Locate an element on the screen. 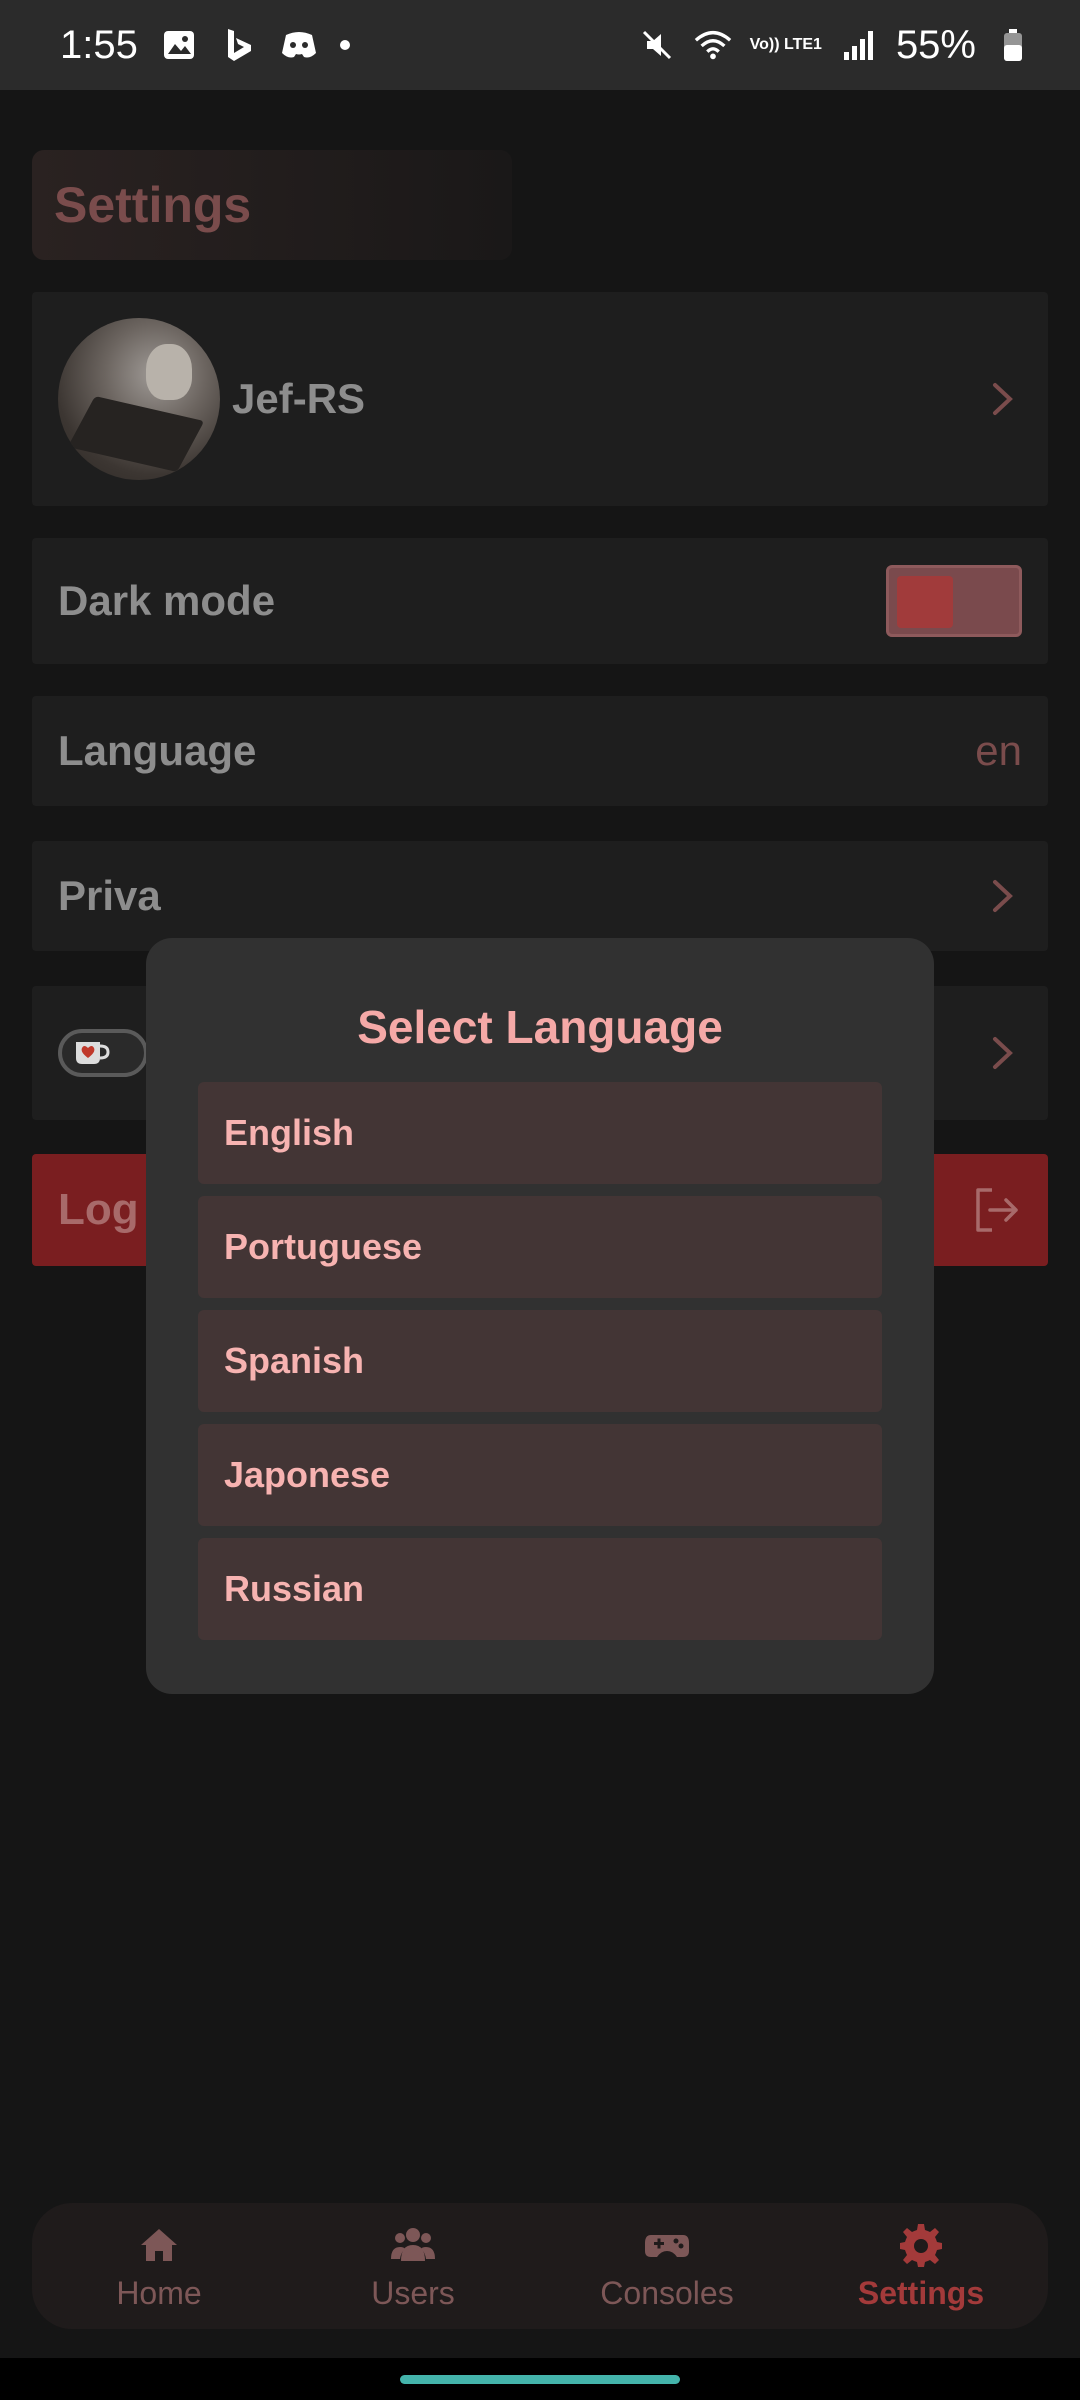 This screenshot has width=1080, height=2400. page-title: Settings is located at coordinates (153, 205).